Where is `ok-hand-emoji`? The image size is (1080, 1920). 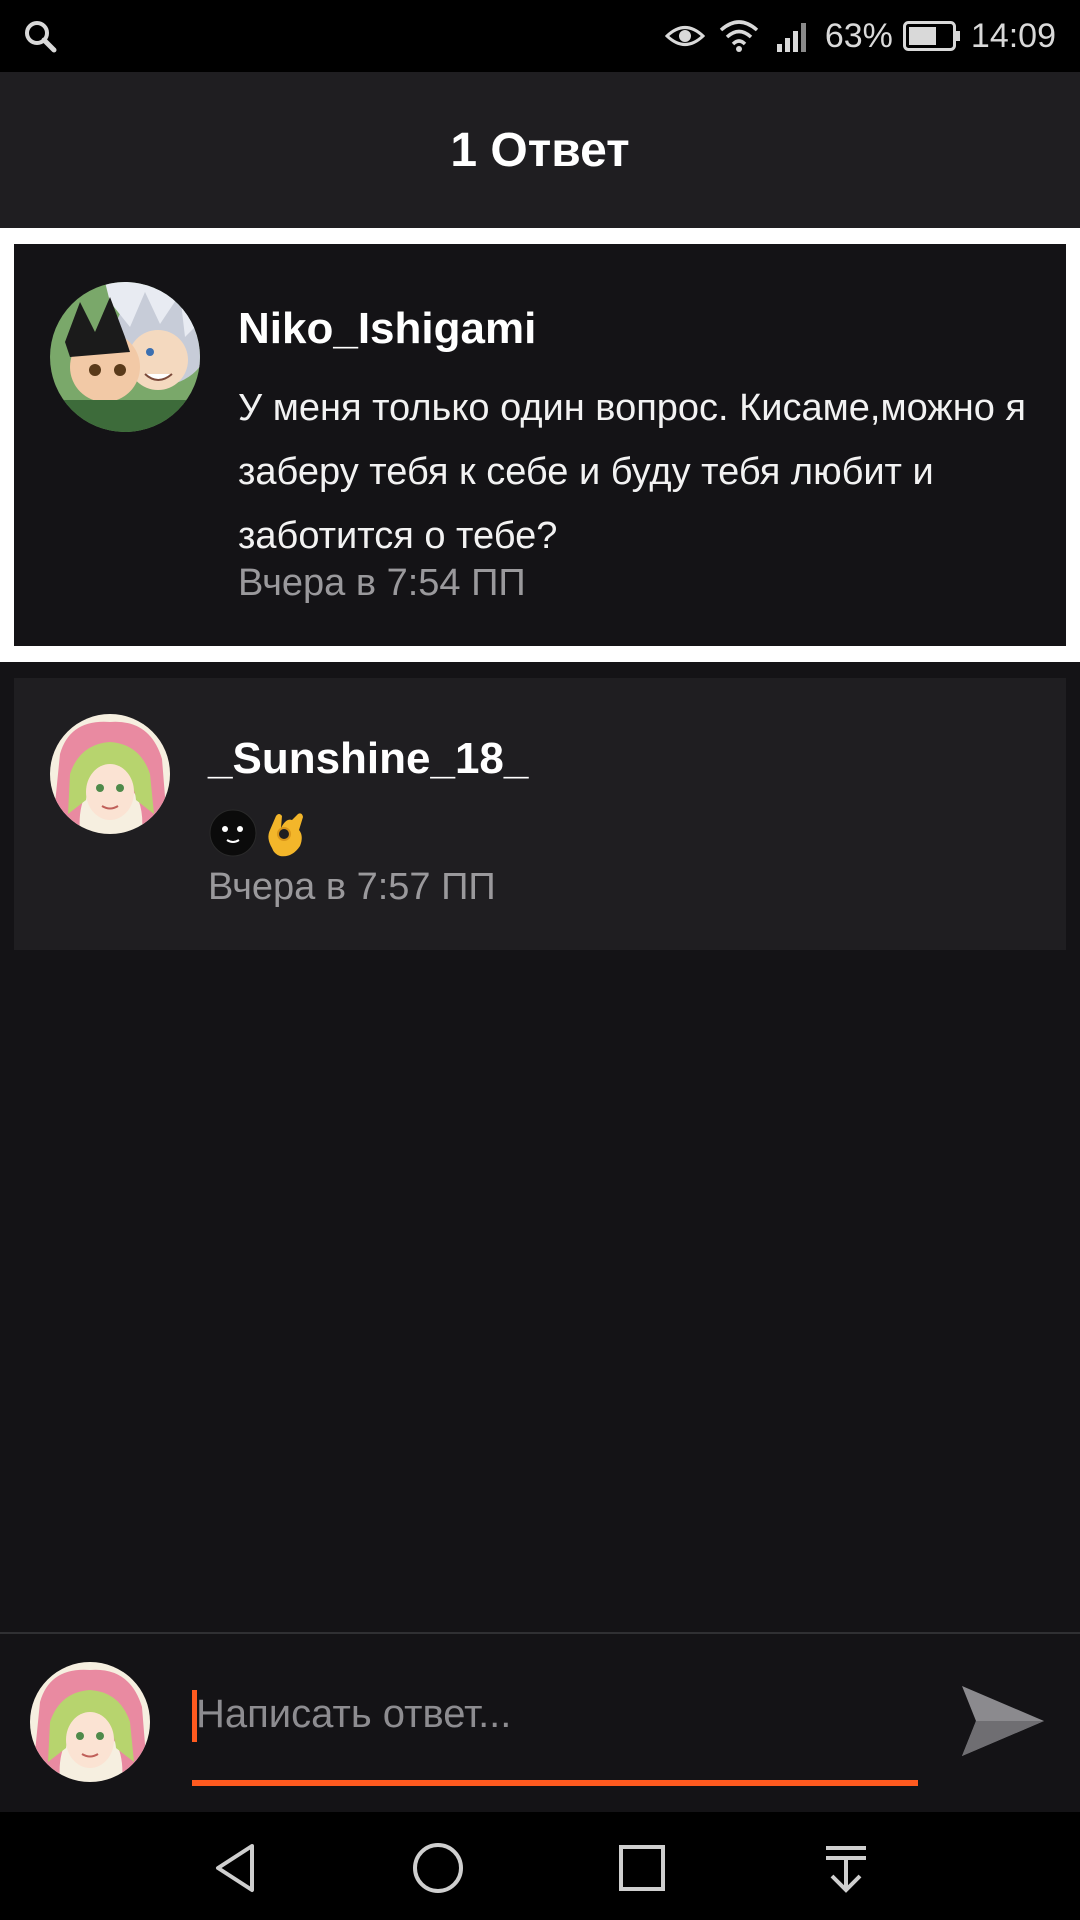 ok-hand-emoji is located at coordinates (285, 835).